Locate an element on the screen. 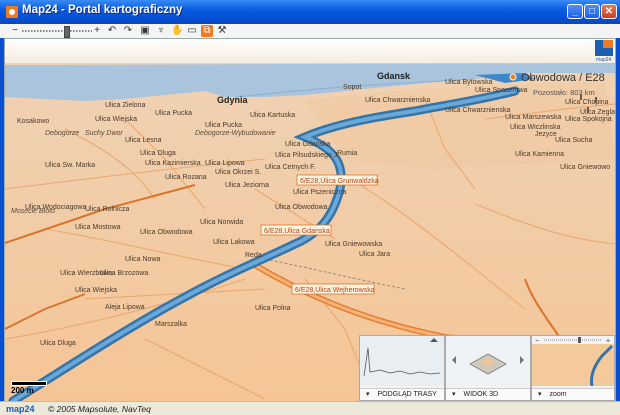  street-label: Ulica Lakowa is located at coordinates (234, 242).